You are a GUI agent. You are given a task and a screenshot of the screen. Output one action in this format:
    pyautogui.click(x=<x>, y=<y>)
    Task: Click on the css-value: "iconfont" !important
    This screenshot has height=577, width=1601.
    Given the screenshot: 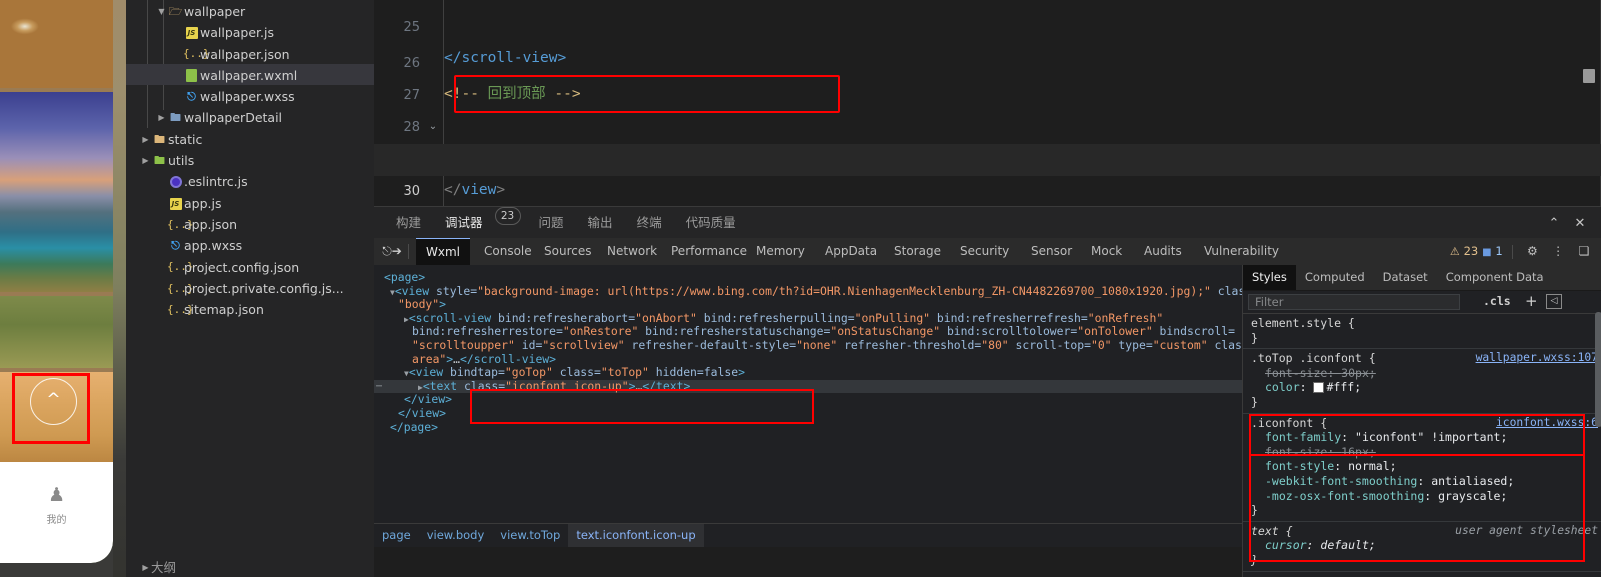 What is the action you would take?
    pyautogui.click(x=1427, y=437)
    